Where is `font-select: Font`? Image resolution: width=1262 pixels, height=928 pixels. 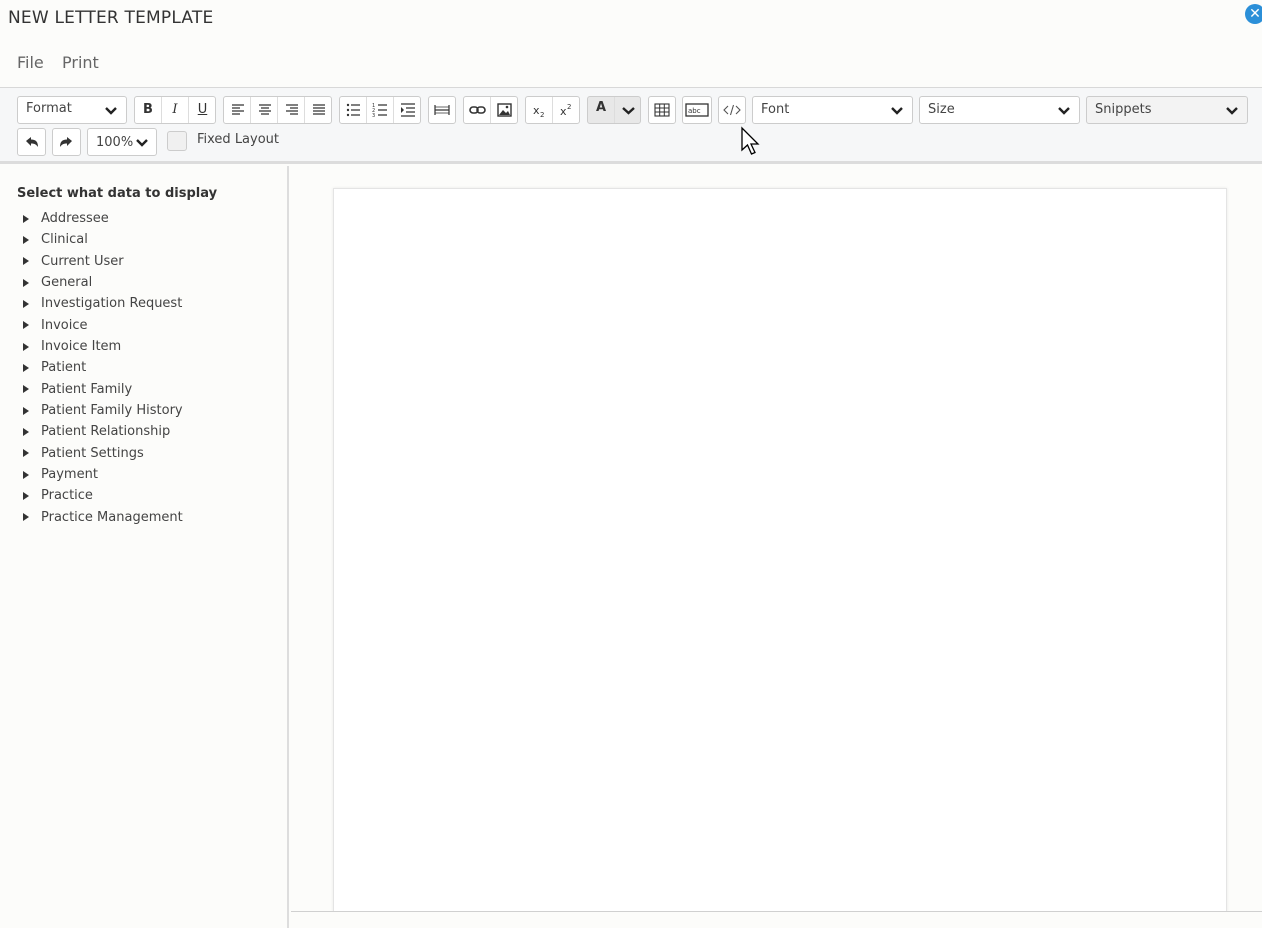
font-select: Font is located at coordinates (832, 110).